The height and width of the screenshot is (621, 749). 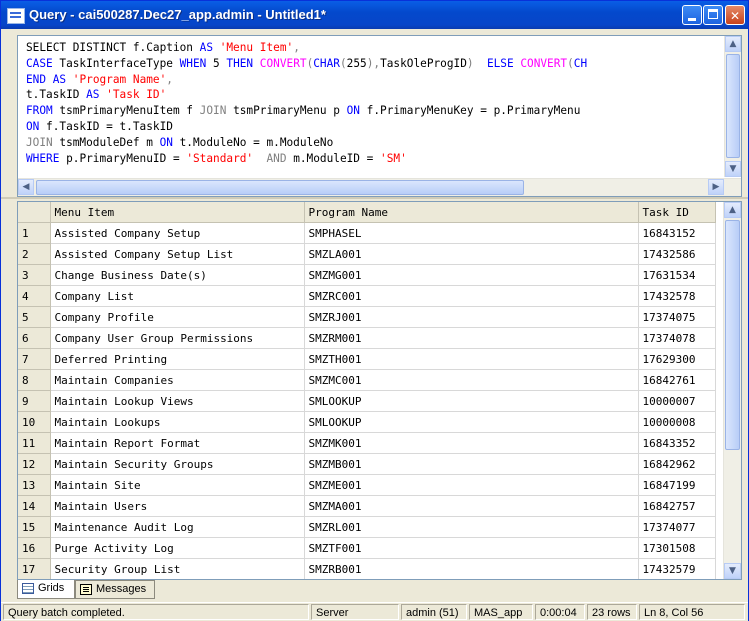 I want to click on scroll-up-button: ▲, so click(x=733, y=44).